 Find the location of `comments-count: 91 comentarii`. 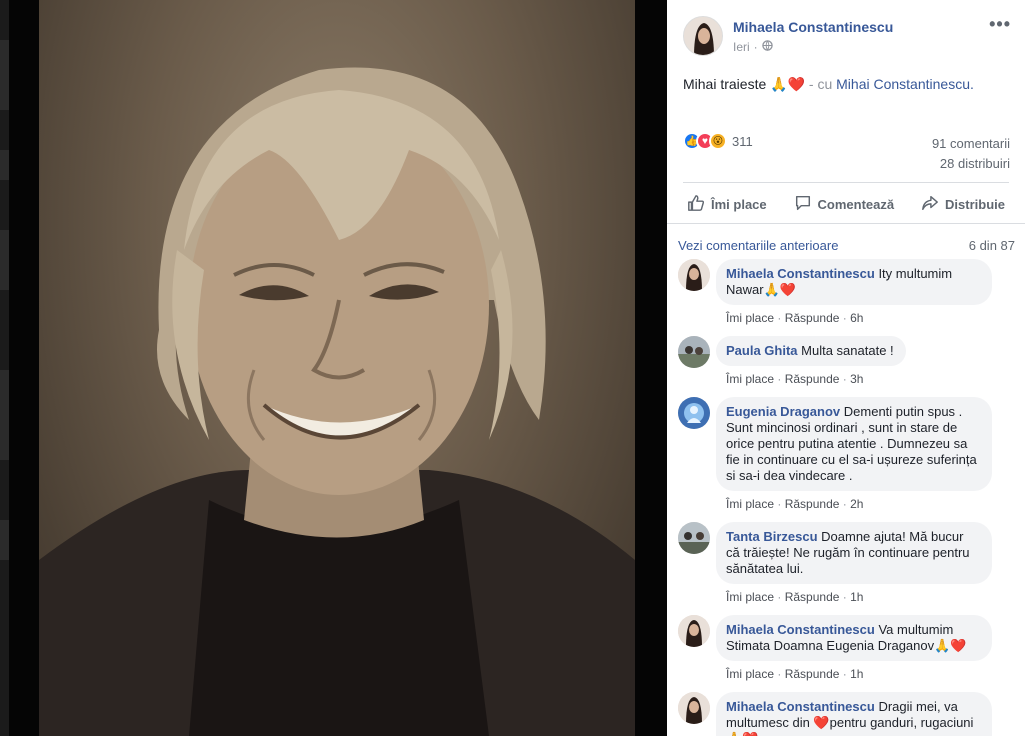

comments-count: 91 comentarii is located at coordinates (971, 144).